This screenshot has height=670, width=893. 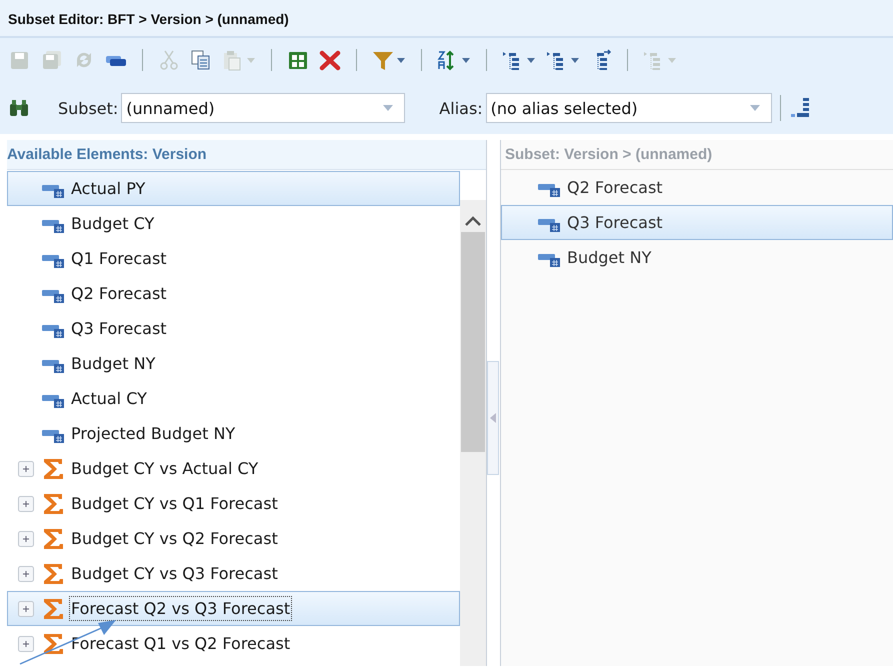 I want to click on panel-header: Available Elements: Version, so click(x=246, y=155).